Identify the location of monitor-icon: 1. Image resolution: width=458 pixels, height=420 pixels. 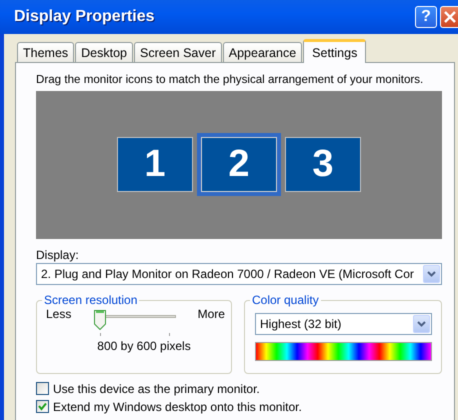
(155, 164).